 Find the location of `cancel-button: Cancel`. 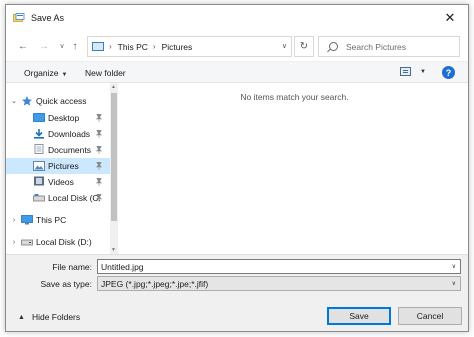

cancel-button: Cancel is located at coordinates (430, 316).